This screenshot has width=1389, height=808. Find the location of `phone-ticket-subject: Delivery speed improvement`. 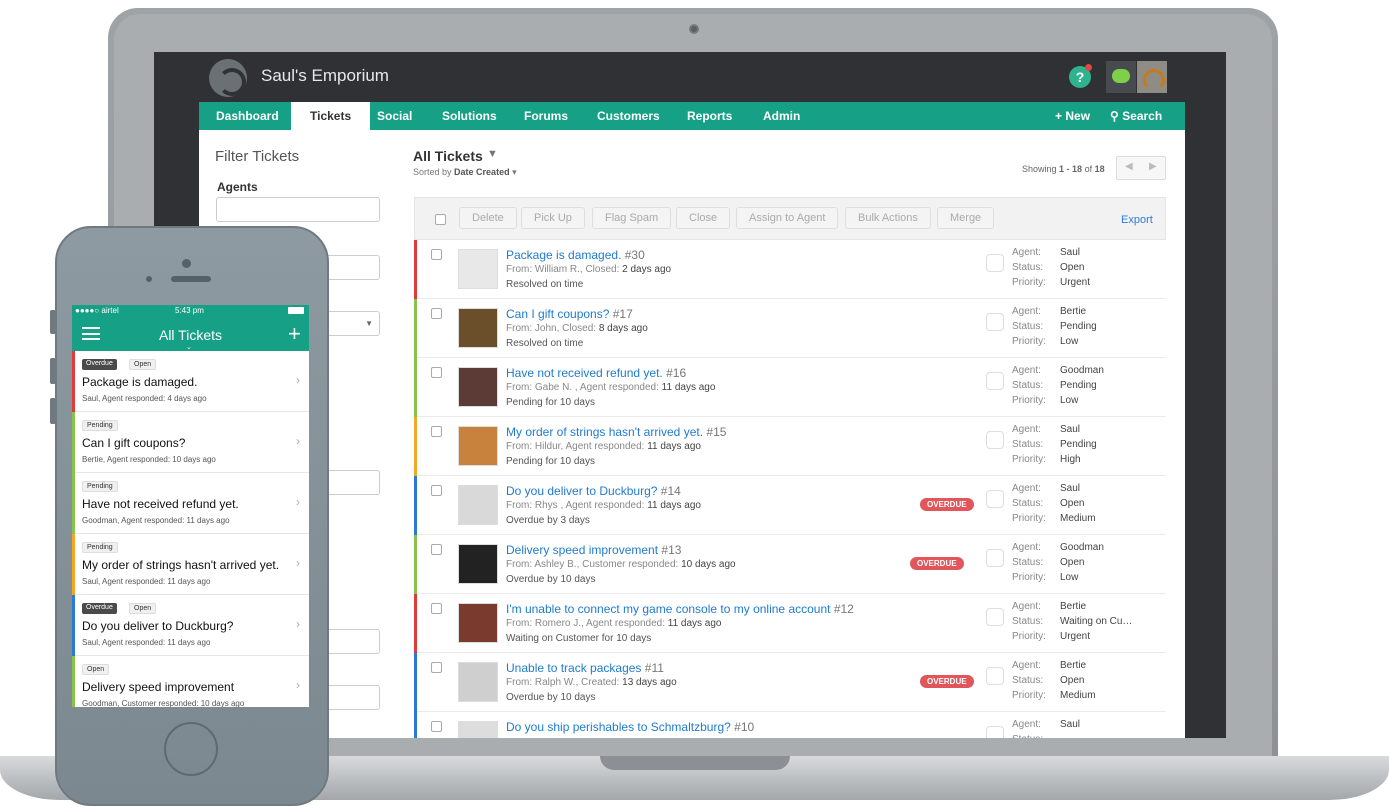

phone-ticket-subject: Delivery speed improvement is located at coordinates (158, 687).